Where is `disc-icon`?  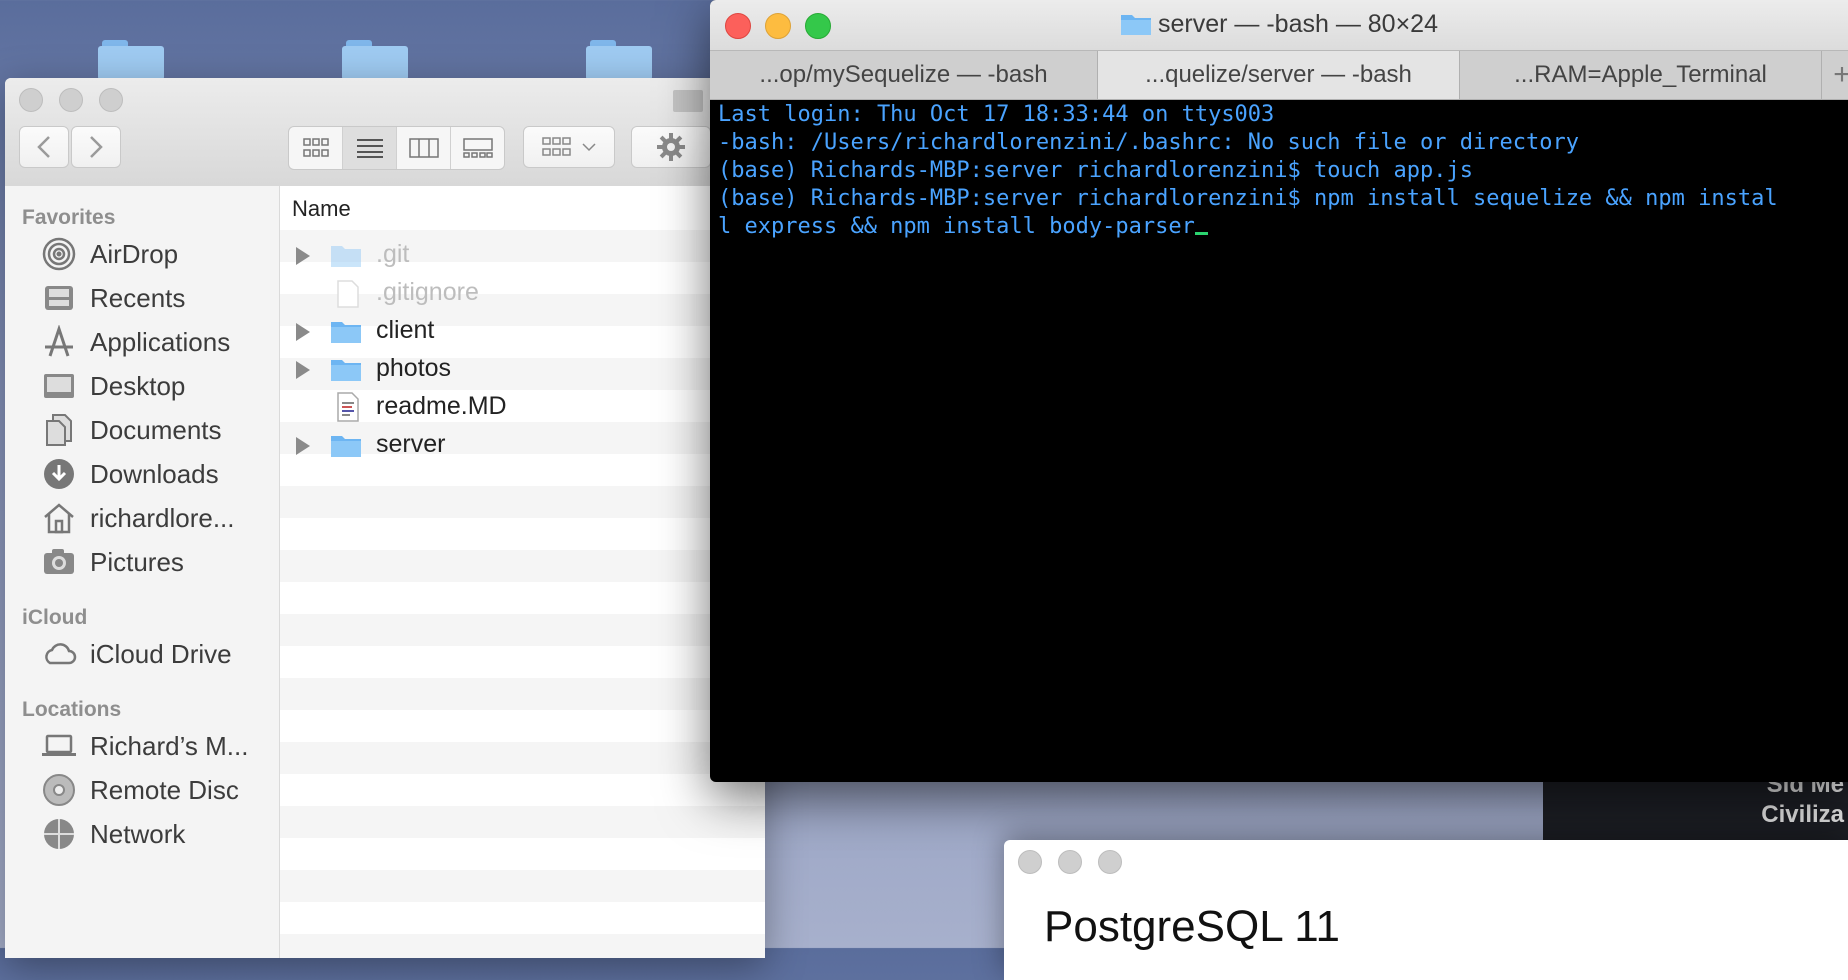
disc-icon is located at coordinates (59, 790).